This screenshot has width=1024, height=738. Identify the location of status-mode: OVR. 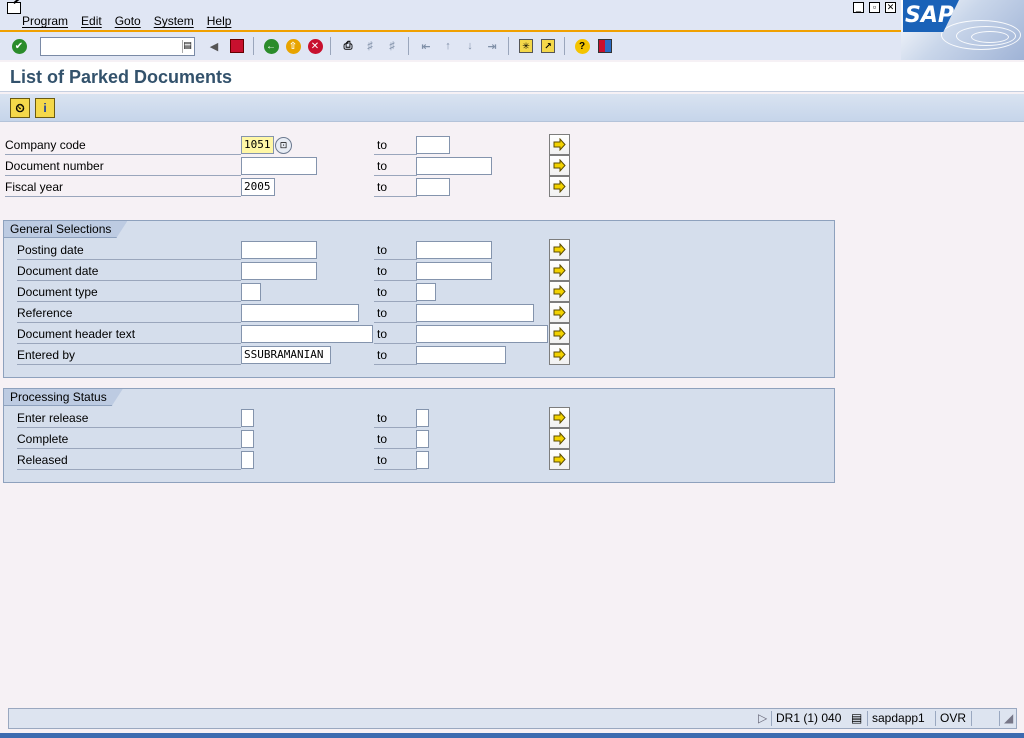
(953, 718).